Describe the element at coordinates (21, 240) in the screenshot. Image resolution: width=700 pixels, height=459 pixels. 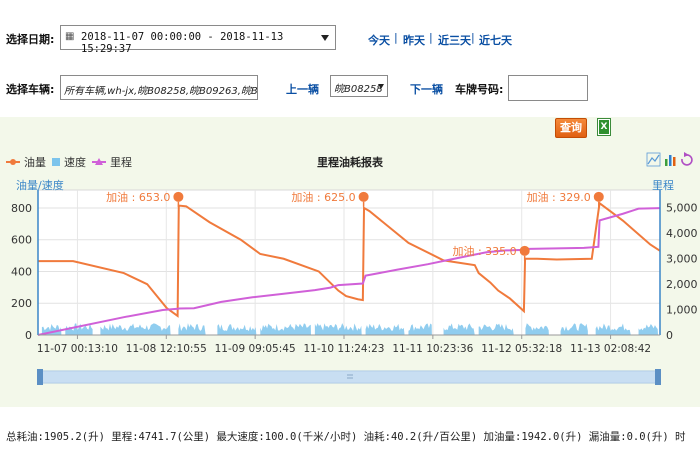
I see `y-left-tick-label: 600` at that location.